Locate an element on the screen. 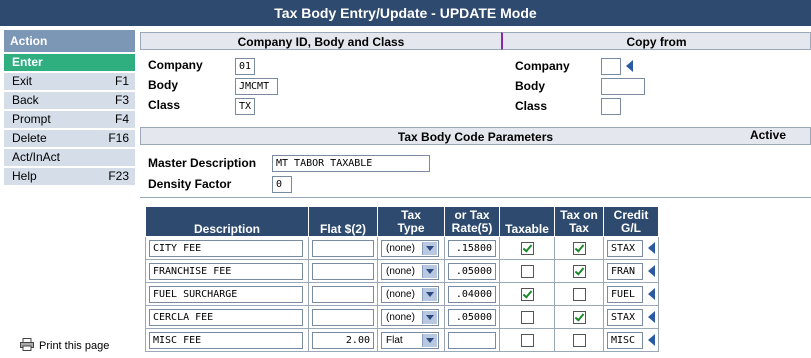 Image resolution: width=811 pixels, height=358 pixels. delete-key: F16 is located at coordinates (118, 138).